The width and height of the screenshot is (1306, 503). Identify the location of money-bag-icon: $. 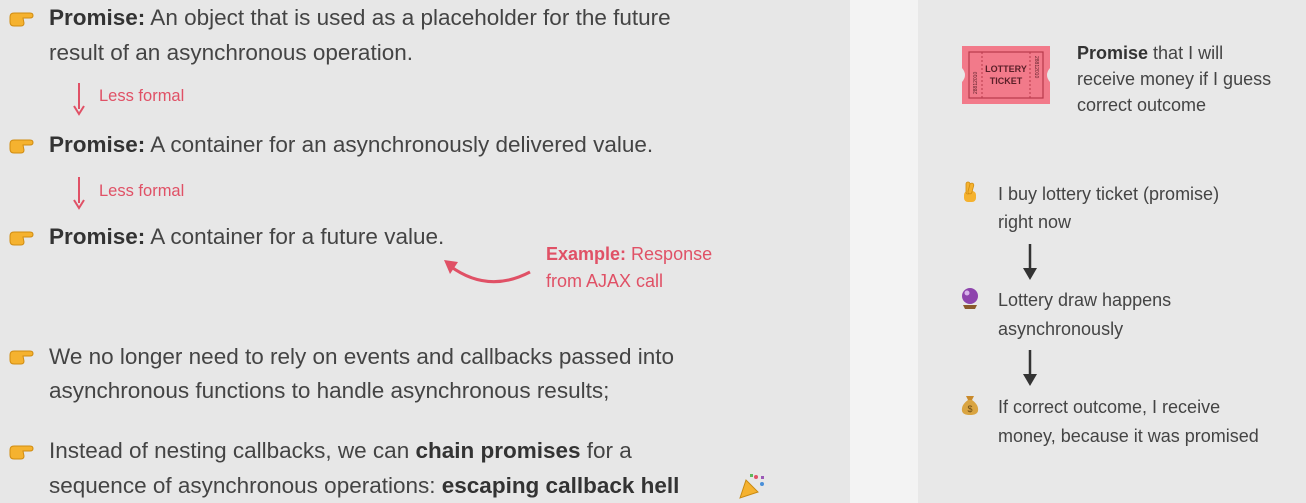
(970, 405).